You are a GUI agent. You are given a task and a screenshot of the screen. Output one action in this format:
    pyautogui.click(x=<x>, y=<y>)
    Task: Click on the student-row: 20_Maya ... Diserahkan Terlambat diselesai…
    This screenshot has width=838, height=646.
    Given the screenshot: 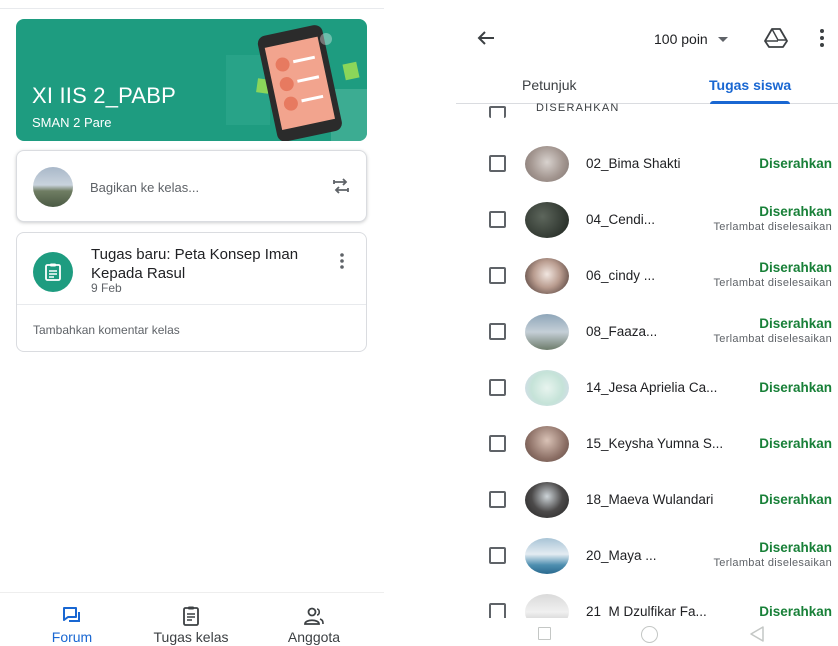 What is the action you would take?
    pyautogui.click(x=647, y=556)
    